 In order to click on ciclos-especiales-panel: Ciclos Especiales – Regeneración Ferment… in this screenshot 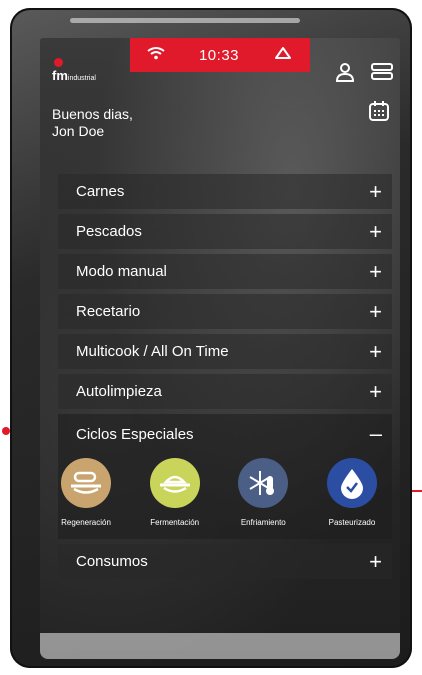, I will do `click(225, 476)`.